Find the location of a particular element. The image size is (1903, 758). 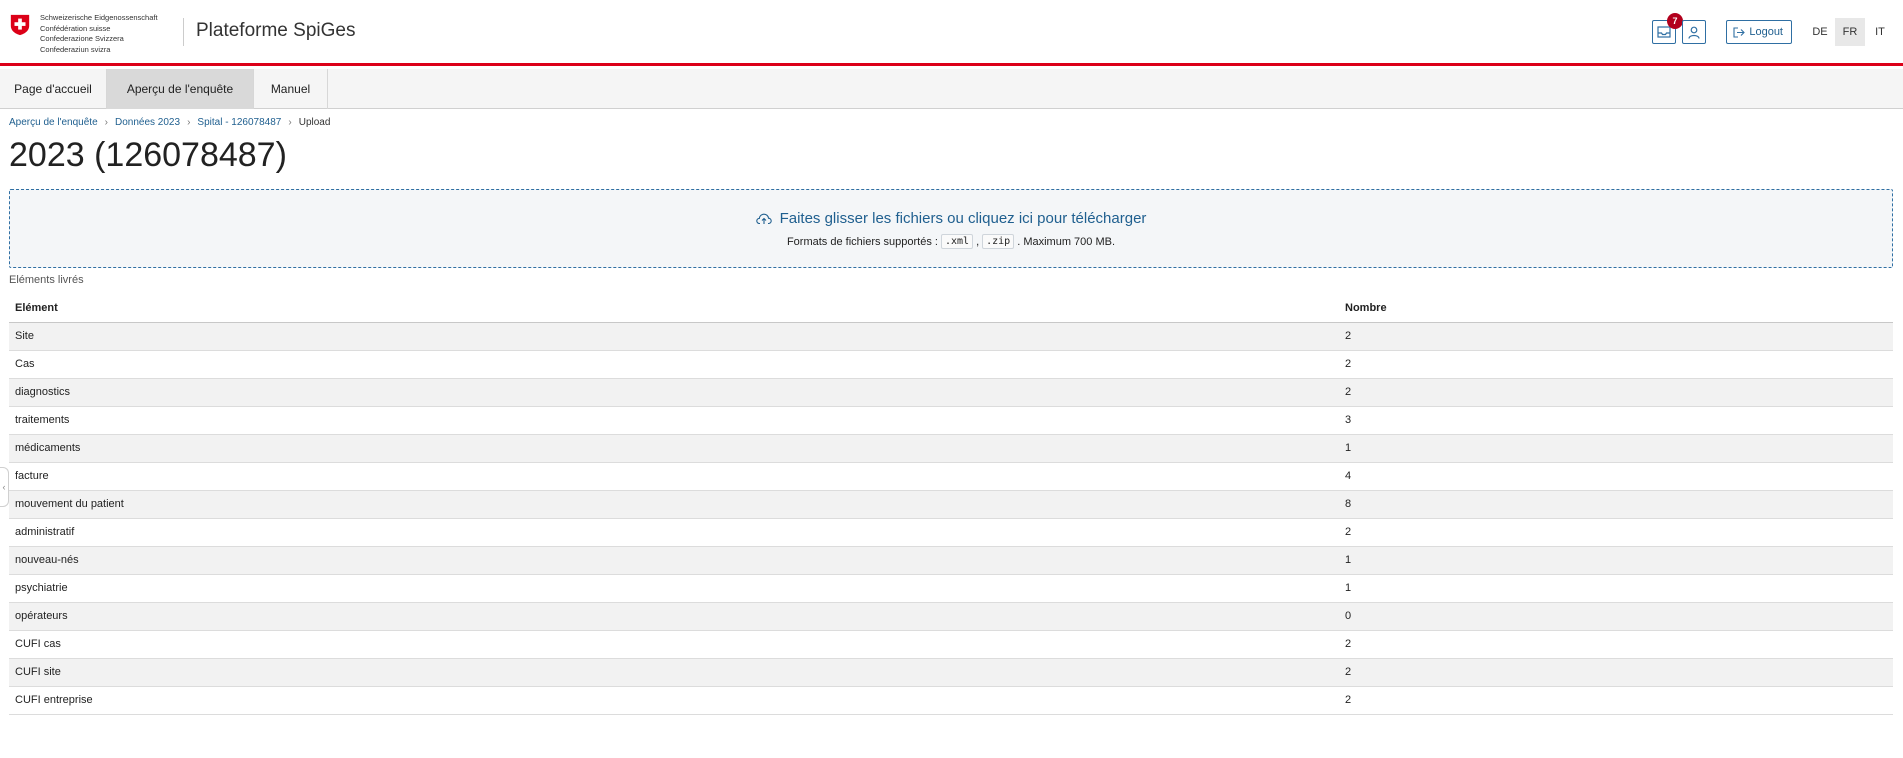

table-row: Site 2 is located at coordinates (951, 336).